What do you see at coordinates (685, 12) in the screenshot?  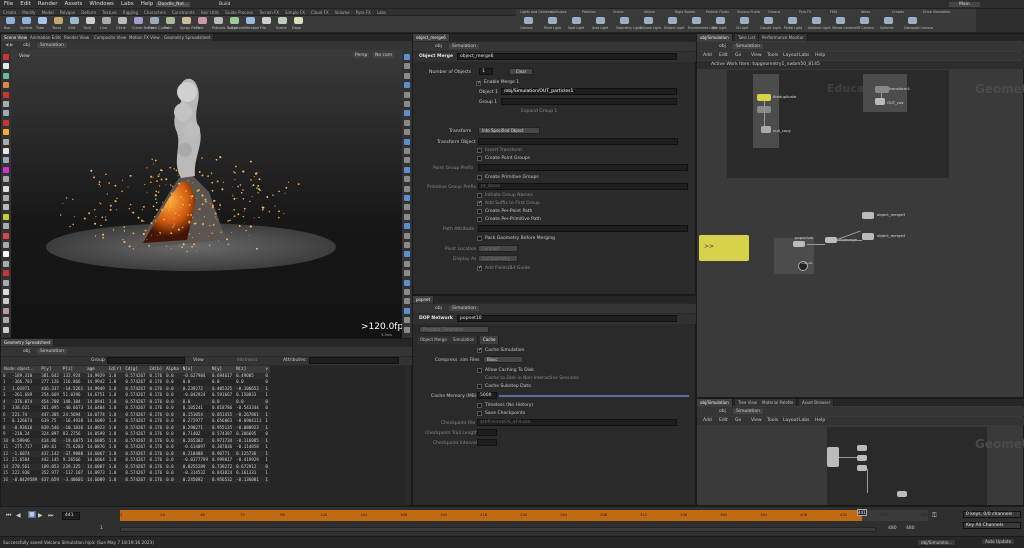 I see `shelf-right-tab: Rigid Bodies` at bounding box center [685, 12].